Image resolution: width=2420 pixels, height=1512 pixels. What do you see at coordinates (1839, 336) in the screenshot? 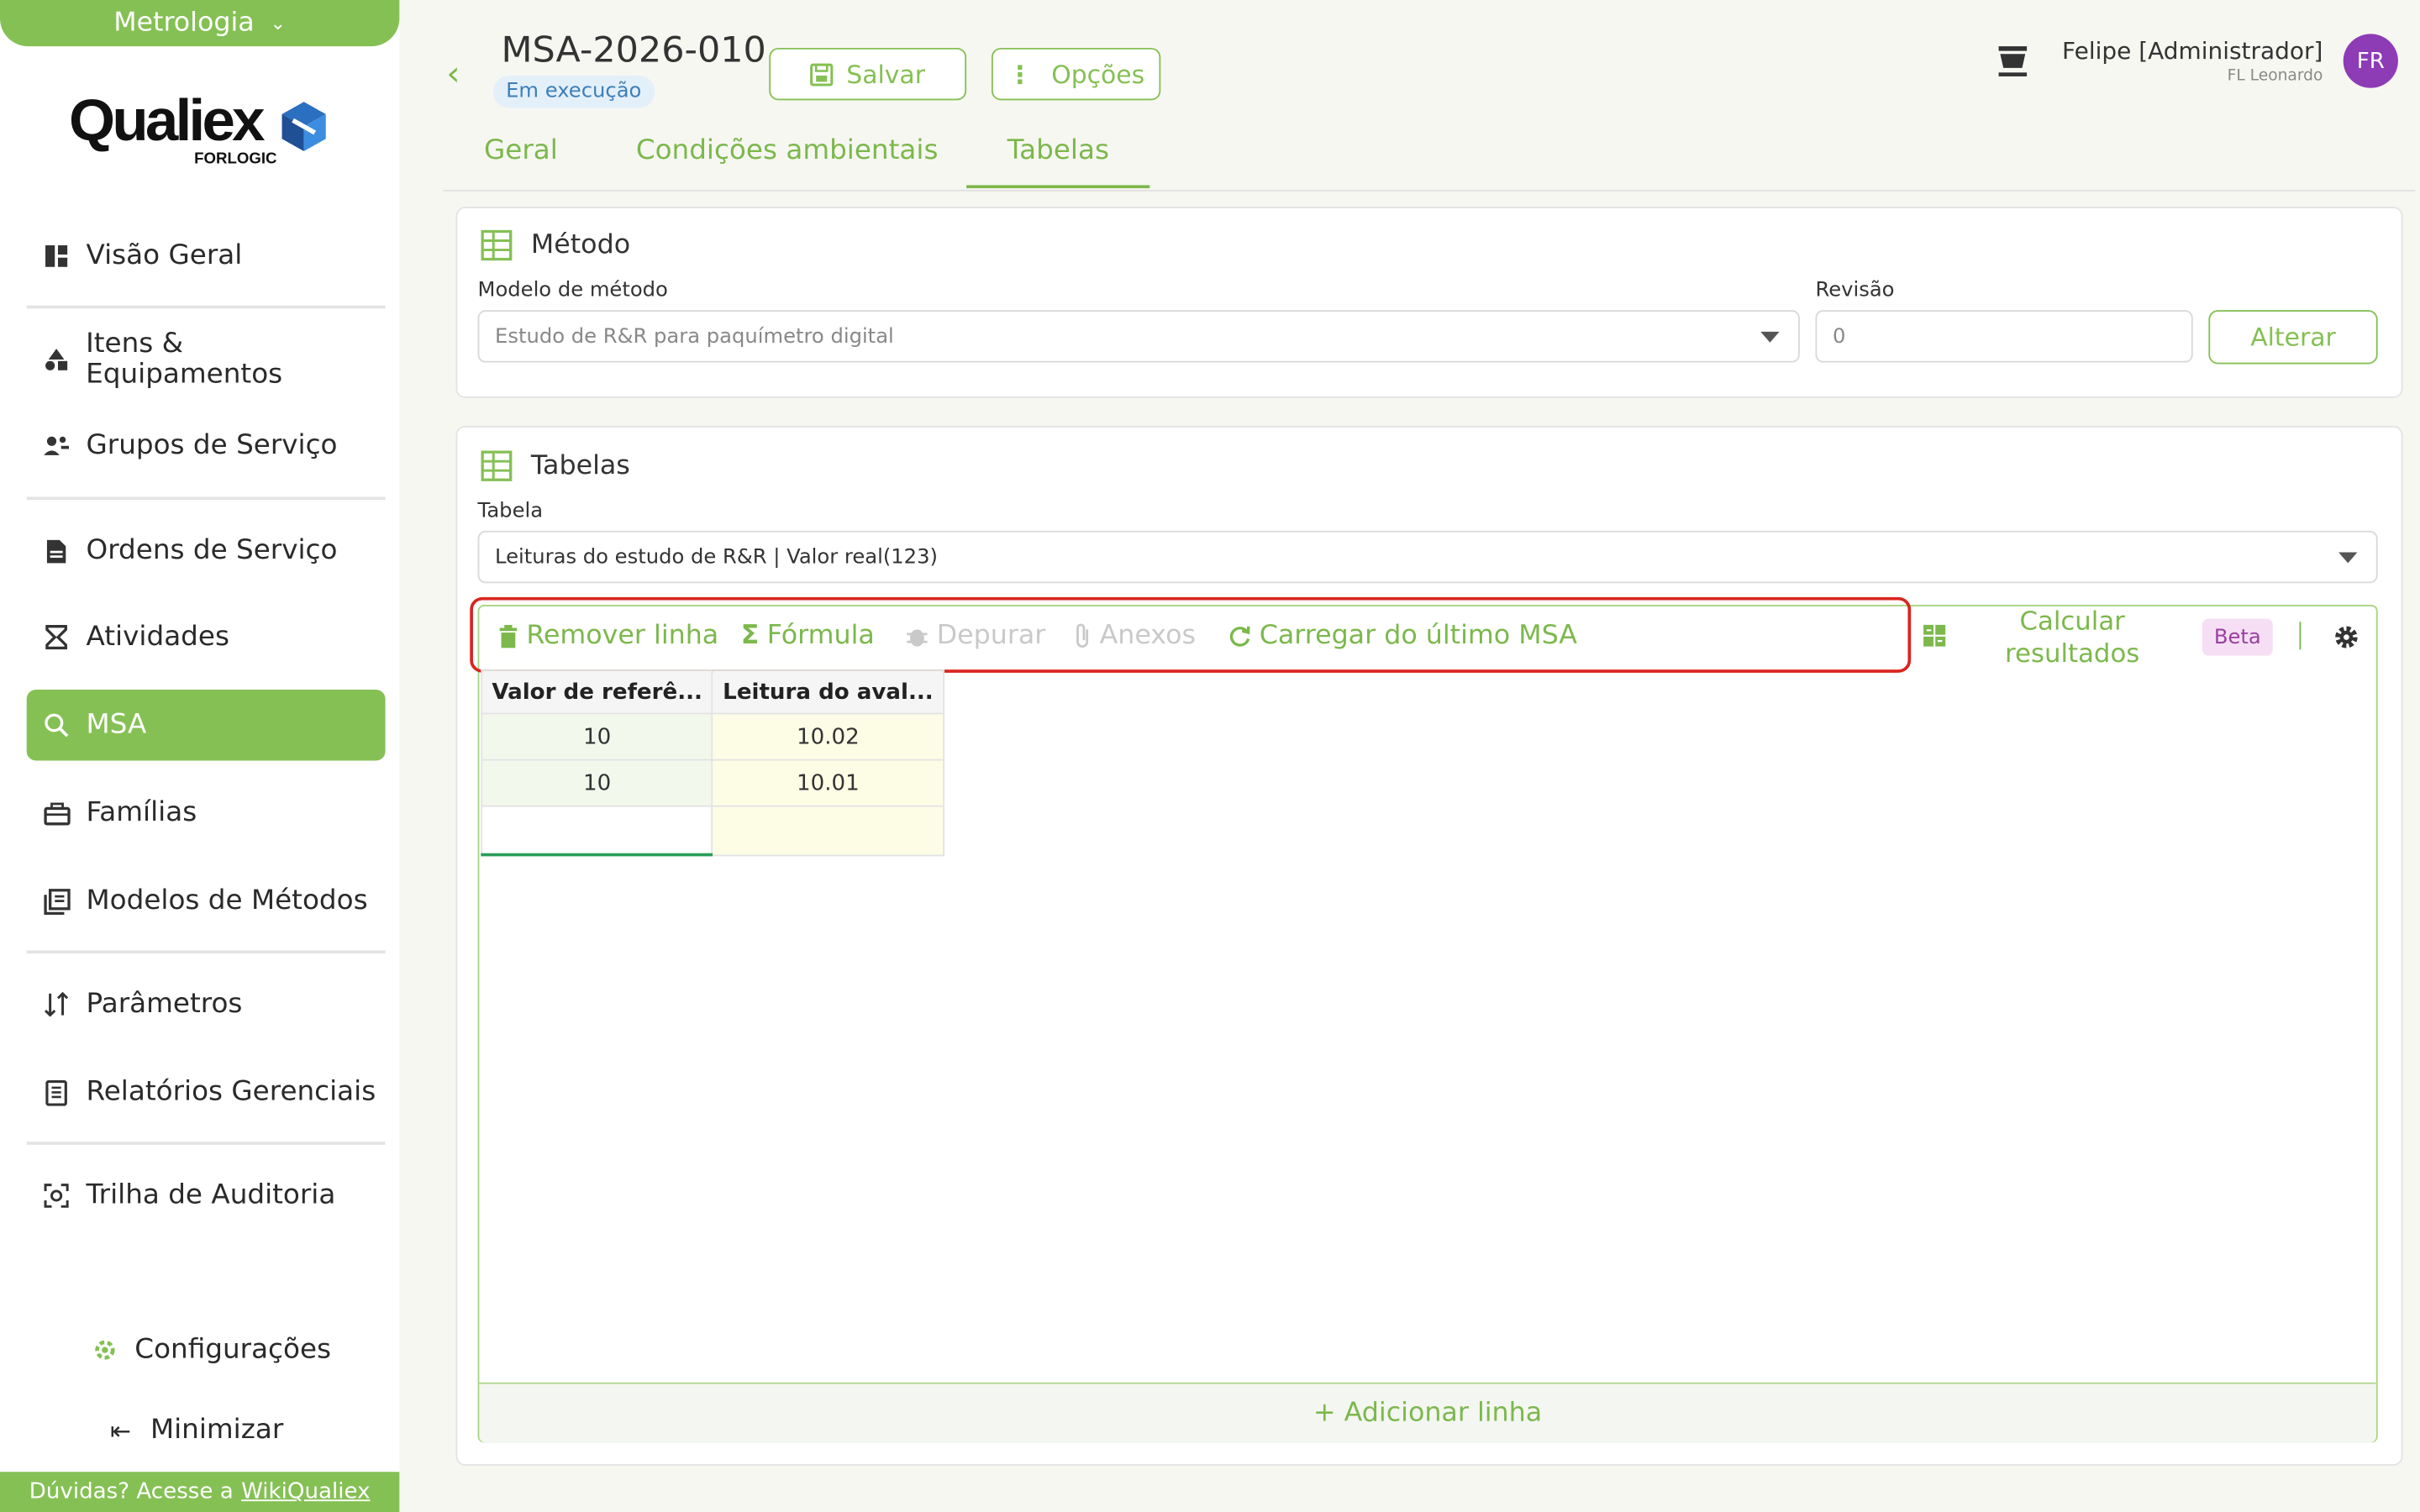
I see `revision-value: 0` at bounding box center [1839, 336].